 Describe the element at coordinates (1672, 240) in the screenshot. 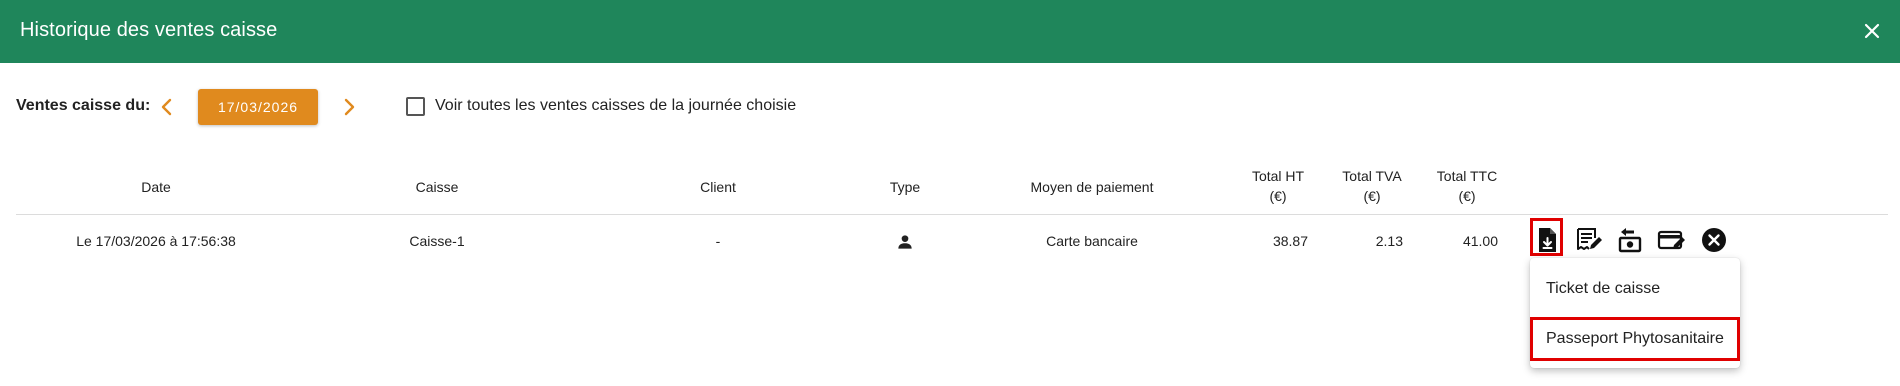

I see `edit-card-icon` at that location.